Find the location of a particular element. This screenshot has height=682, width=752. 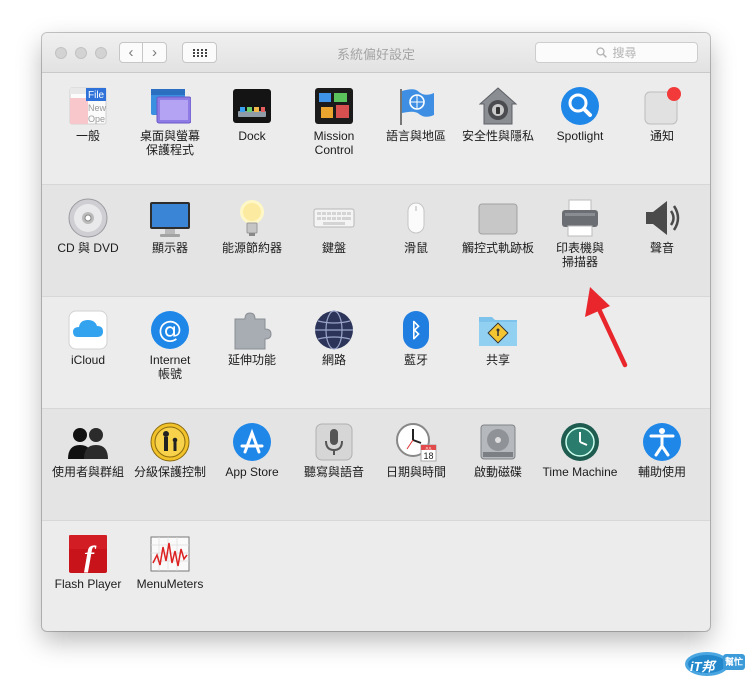

label-line: 啟動磁碟 is located at coordinates (497, 472).